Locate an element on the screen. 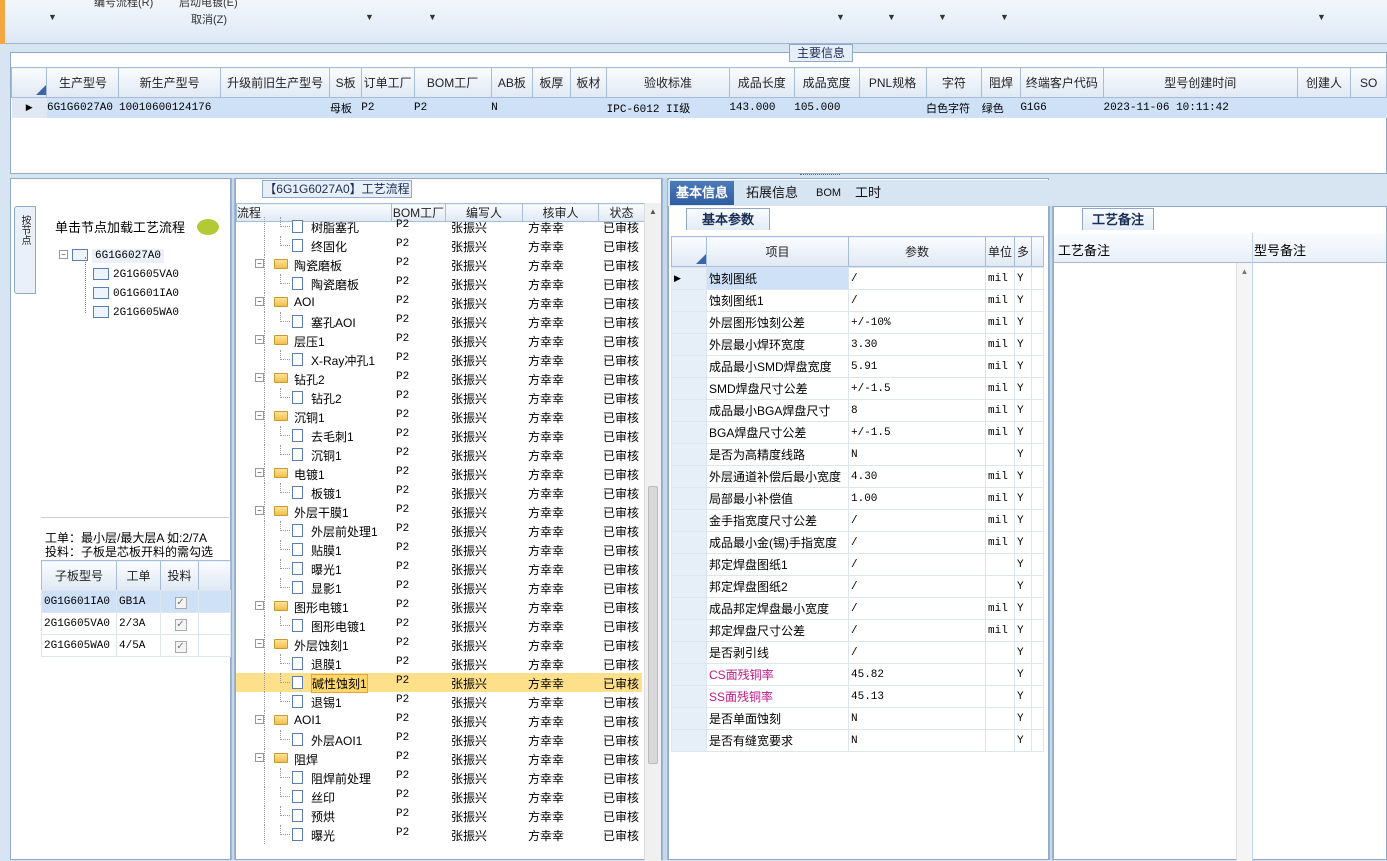  main-col-header: 新生产型号 is located at coordinates (169, 82).